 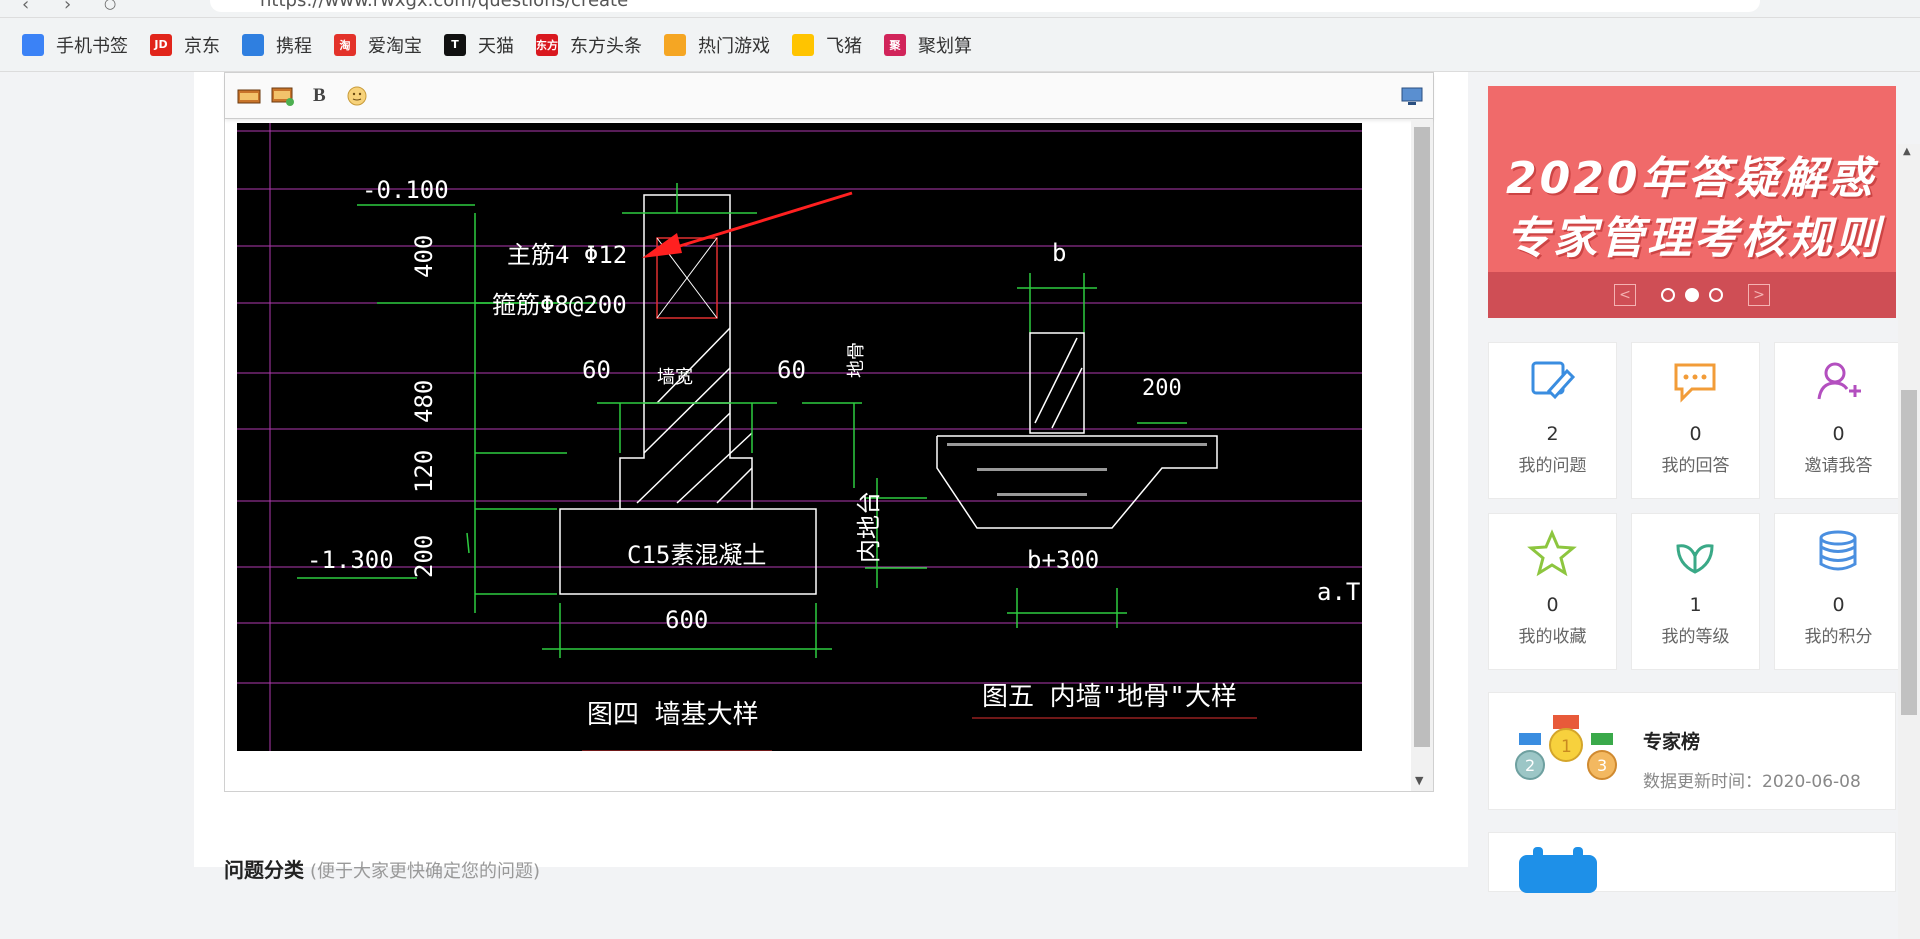 I want to click on scroll-down-icon: ▼, so click(x=1419, y=780).